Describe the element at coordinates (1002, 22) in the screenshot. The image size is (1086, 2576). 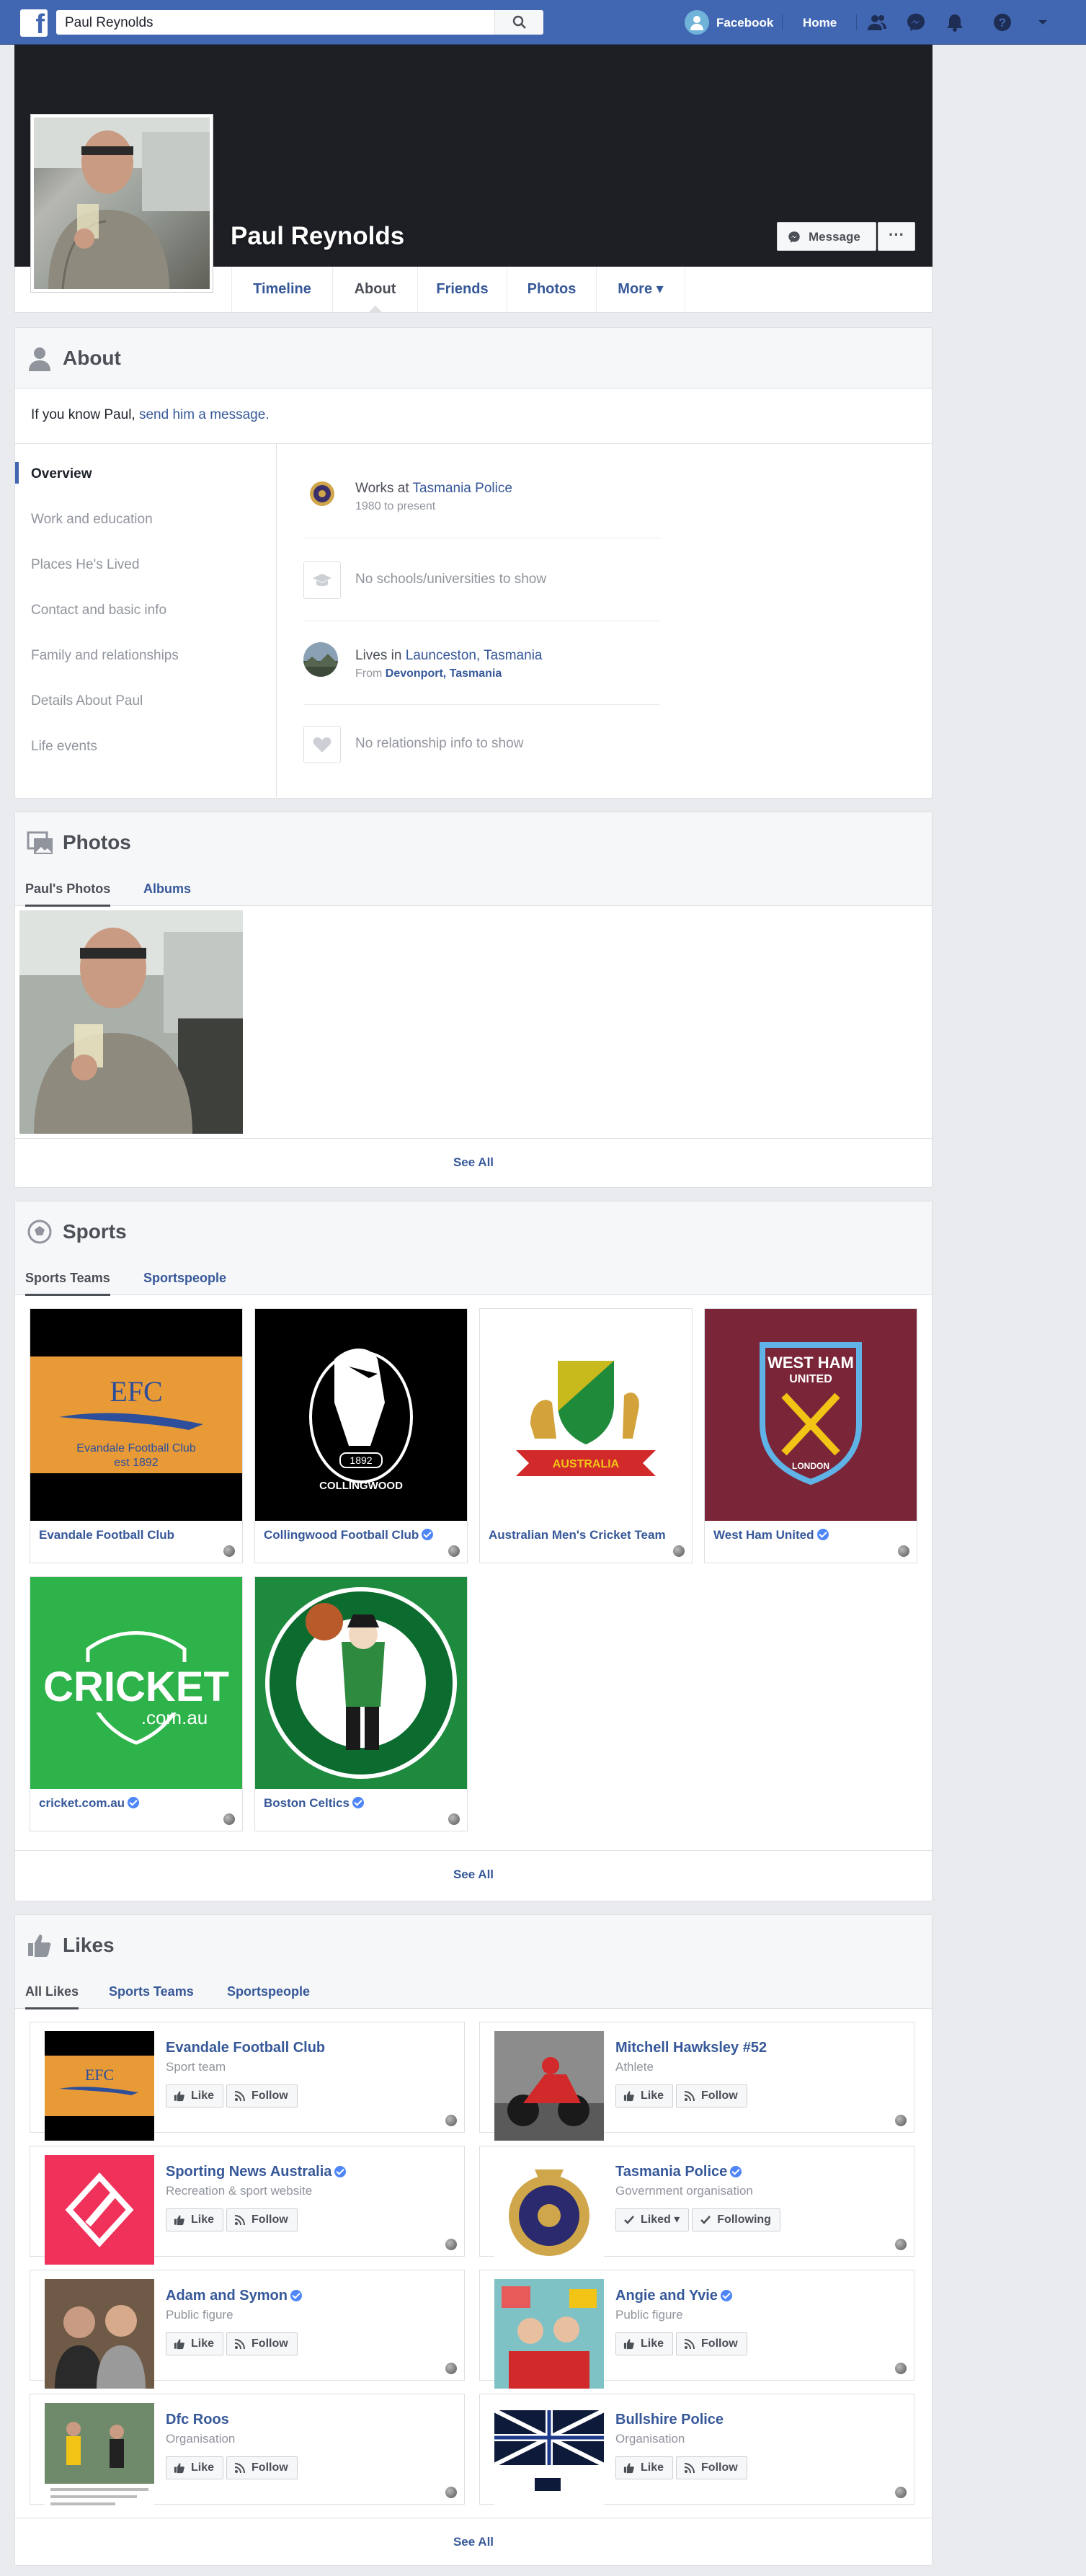
I see `help-icon: ?` at that location.